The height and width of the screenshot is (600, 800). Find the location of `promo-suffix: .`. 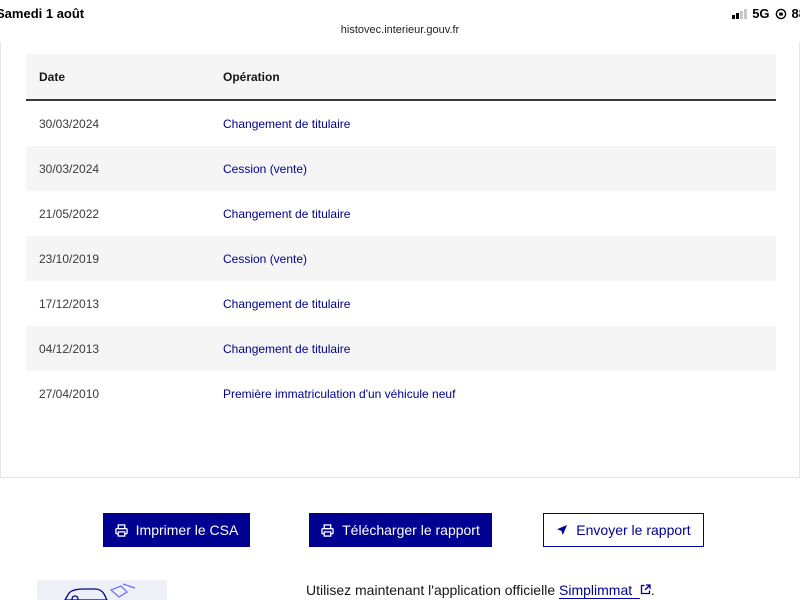

promo-suffix: . is located at coordinates (652, 590).